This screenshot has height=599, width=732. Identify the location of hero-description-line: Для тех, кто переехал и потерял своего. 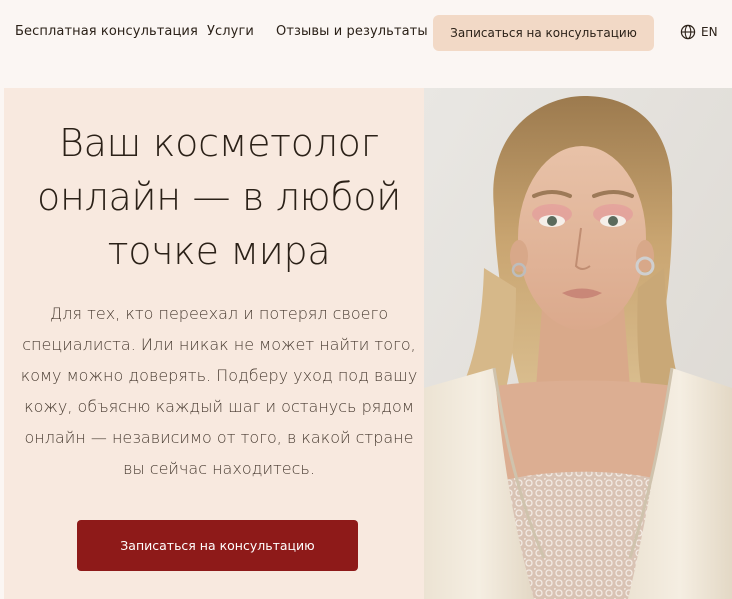
(219, 313).